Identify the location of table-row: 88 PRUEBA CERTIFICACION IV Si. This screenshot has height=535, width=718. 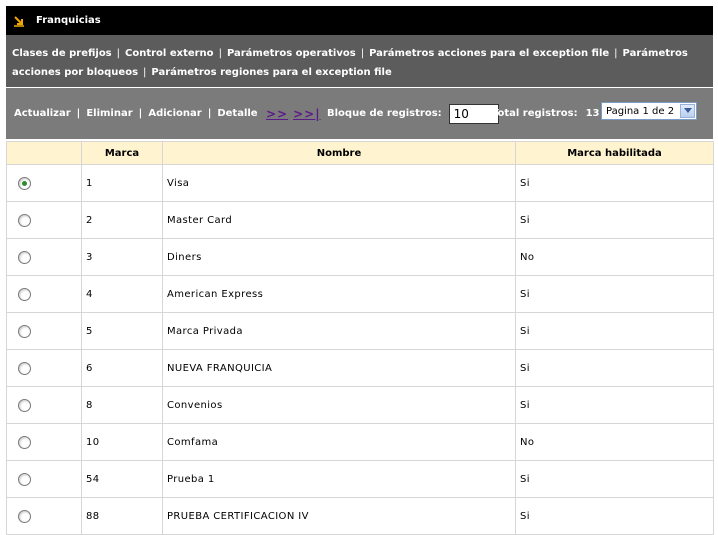
(360, 516).